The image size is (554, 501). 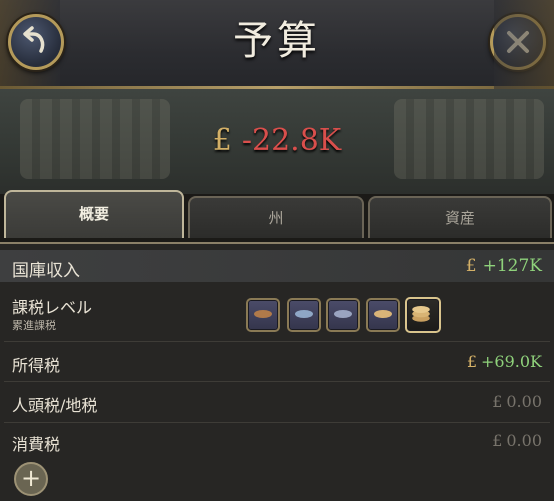 I want to click on treasury-income-label: 国庫収入, so click(x=46, y=271).